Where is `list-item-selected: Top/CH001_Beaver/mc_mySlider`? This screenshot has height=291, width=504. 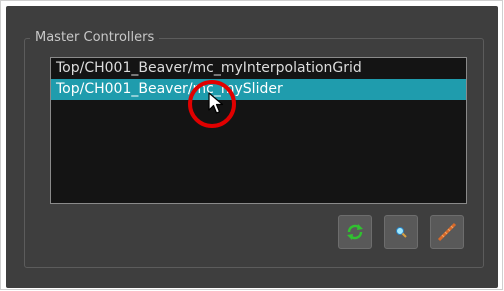 list-item-selected: Top/CH001_Beaver/mc_mySlider is located at coordinates (258, 89).